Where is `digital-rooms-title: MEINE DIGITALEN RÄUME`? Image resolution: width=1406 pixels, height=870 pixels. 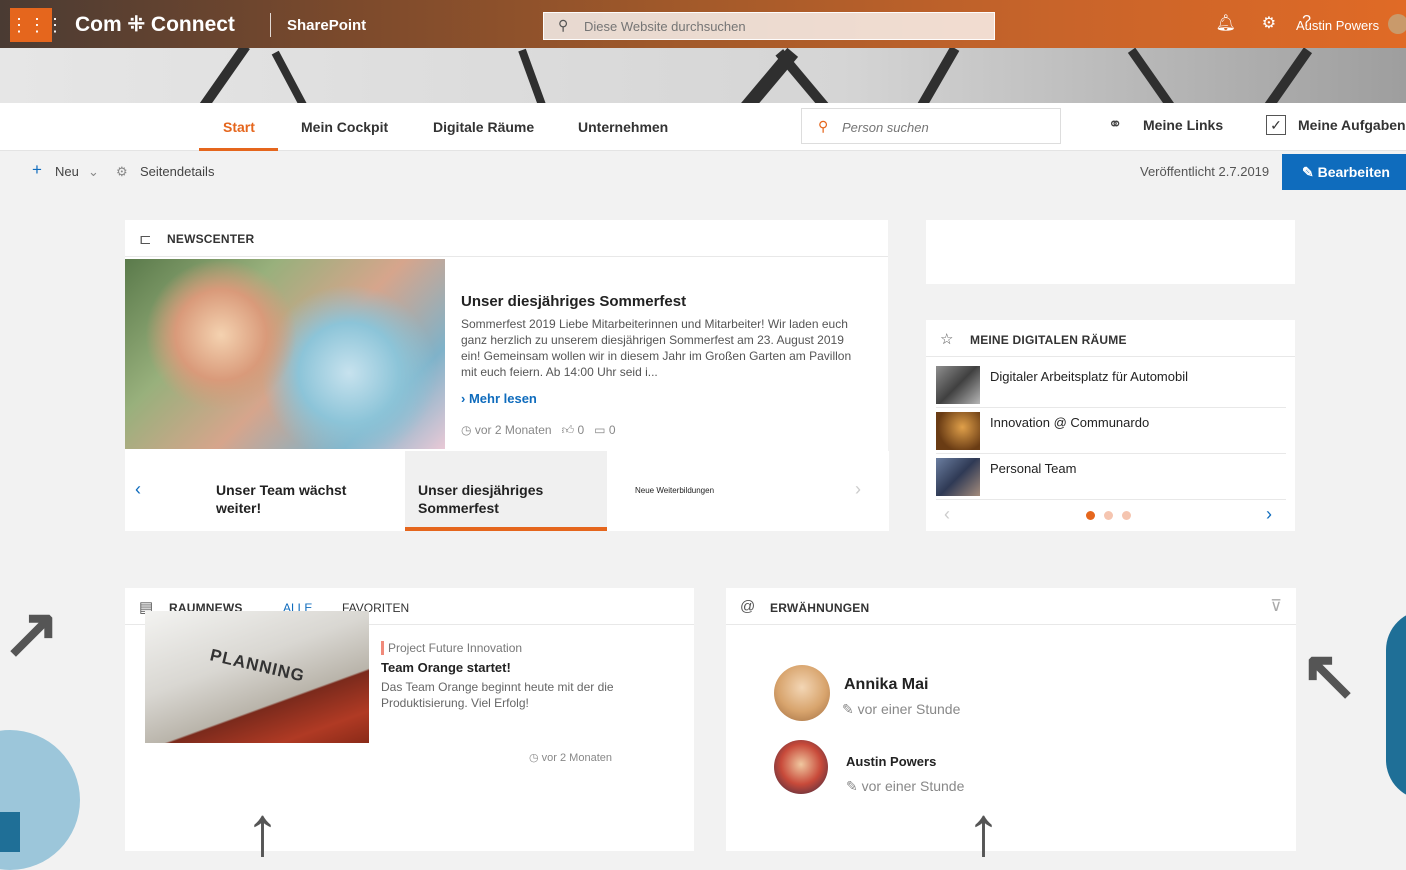 digital-rooms-title: MEINE DIGITALEN RÄUME is located at coordinates (1048, 340).